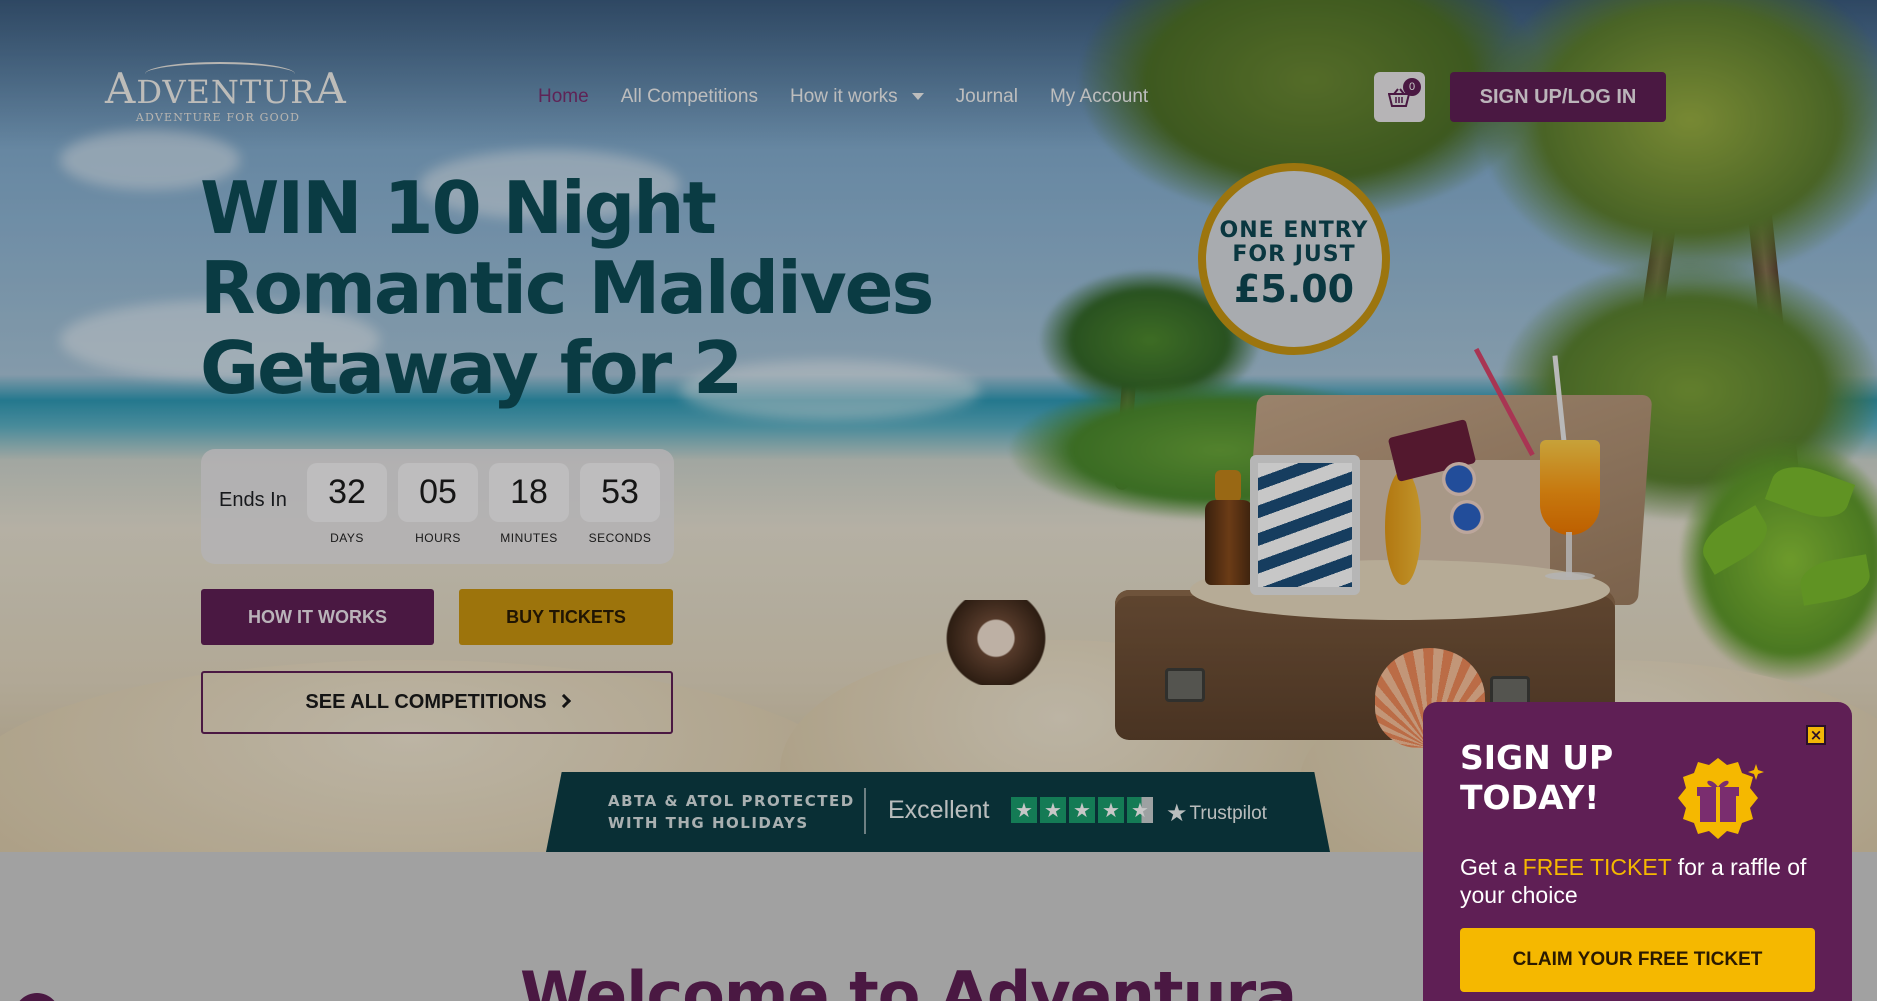 This screenshot has height=1001, width=1877. I want to click on trustpilot-star-icon: ★, so click(1177, 813).